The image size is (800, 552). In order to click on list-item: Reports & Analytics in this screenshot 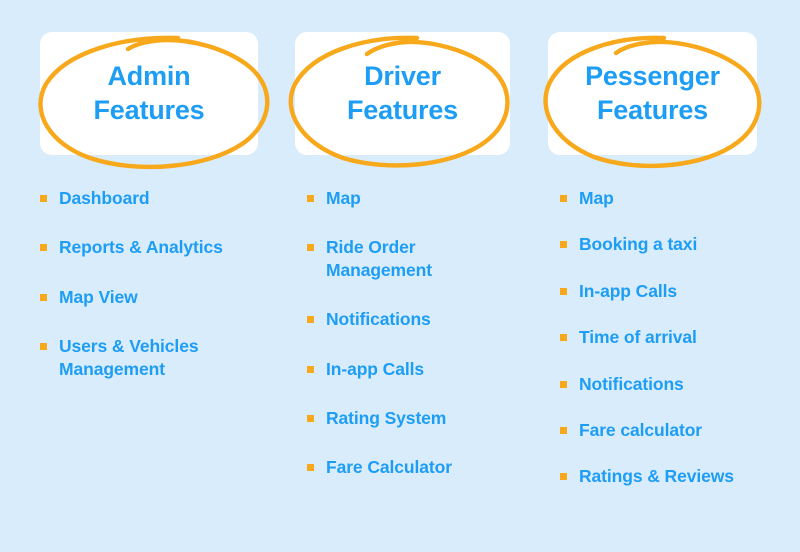, I will do `click(149, 247)`.